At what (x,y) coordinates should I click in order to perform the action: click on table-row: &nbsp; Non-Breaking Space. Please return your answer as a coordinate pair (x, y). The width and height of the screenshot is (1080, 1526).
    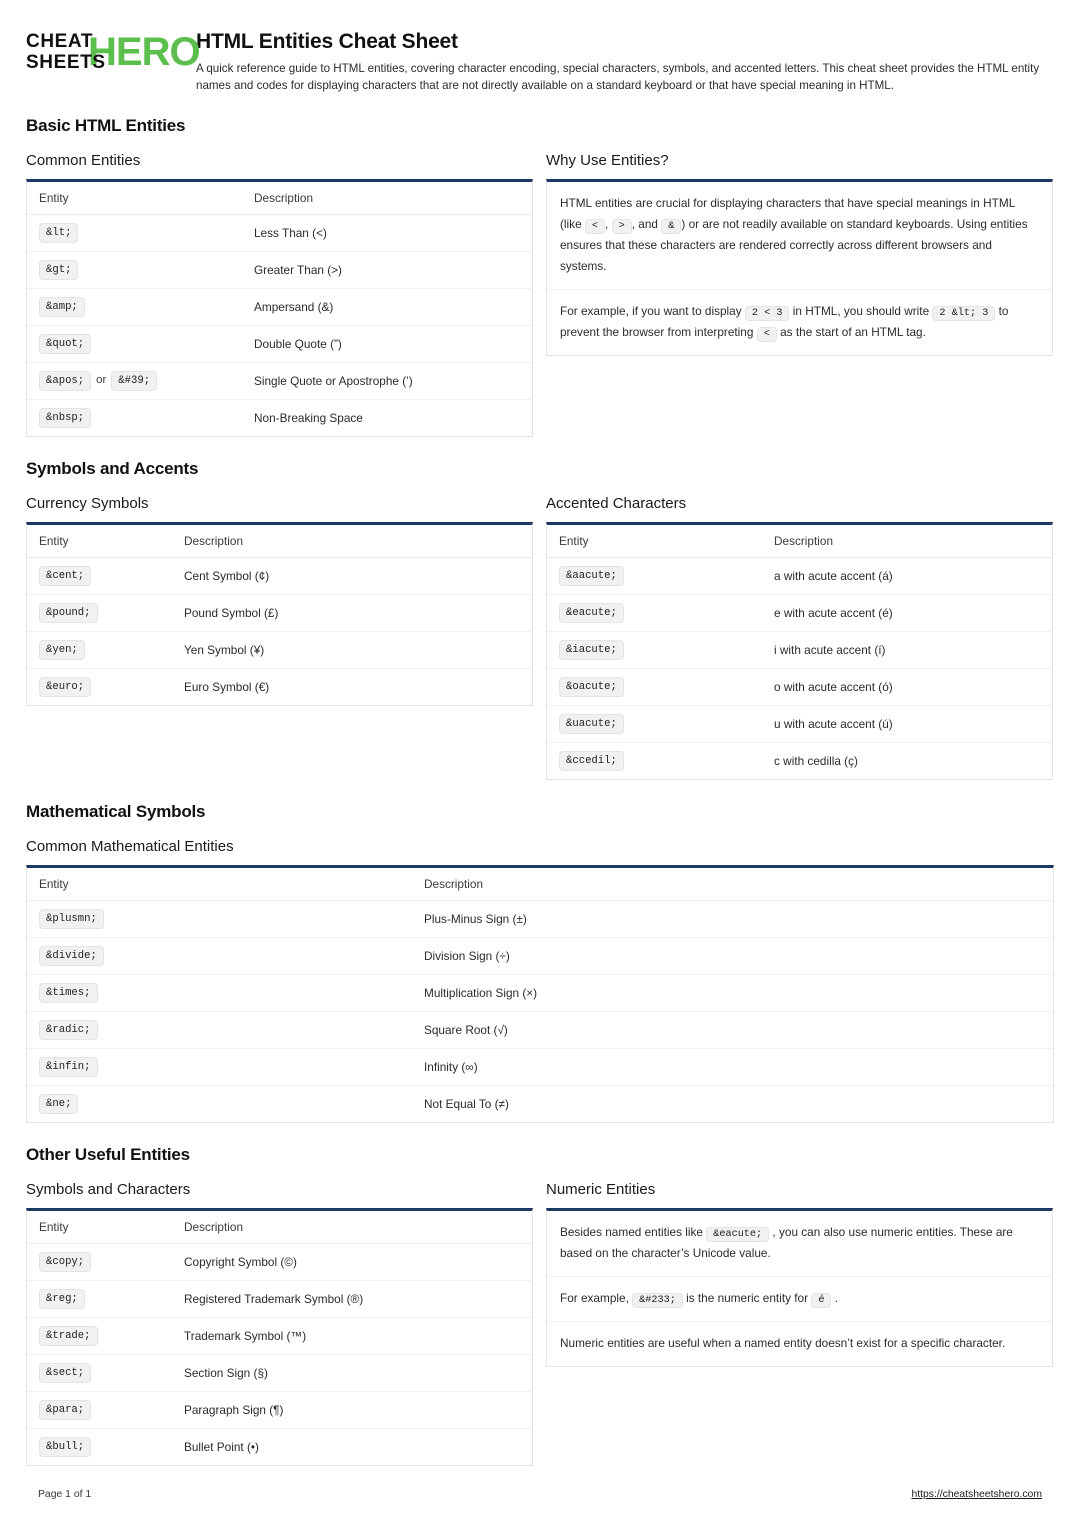
    Looking at the image, I should click on (279, 418).